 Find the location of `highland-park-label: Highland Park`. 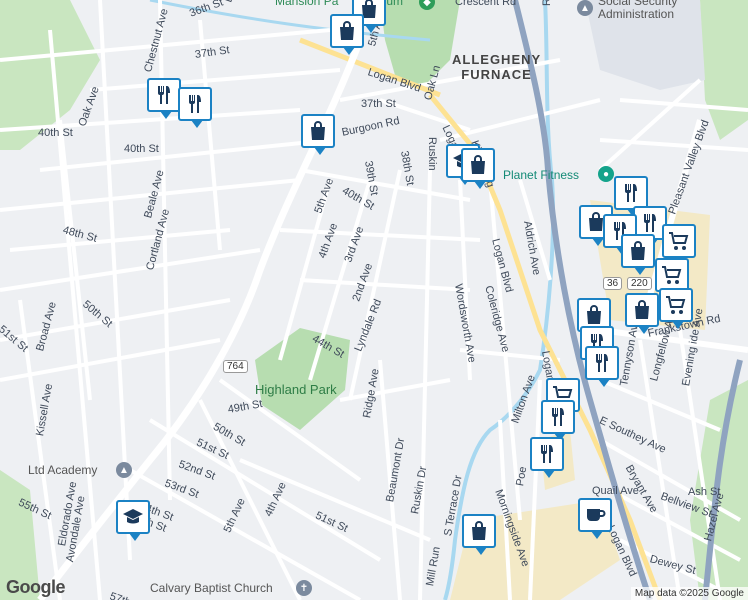

highland-park-label: Highland Park is located at coordinates (296, 389).